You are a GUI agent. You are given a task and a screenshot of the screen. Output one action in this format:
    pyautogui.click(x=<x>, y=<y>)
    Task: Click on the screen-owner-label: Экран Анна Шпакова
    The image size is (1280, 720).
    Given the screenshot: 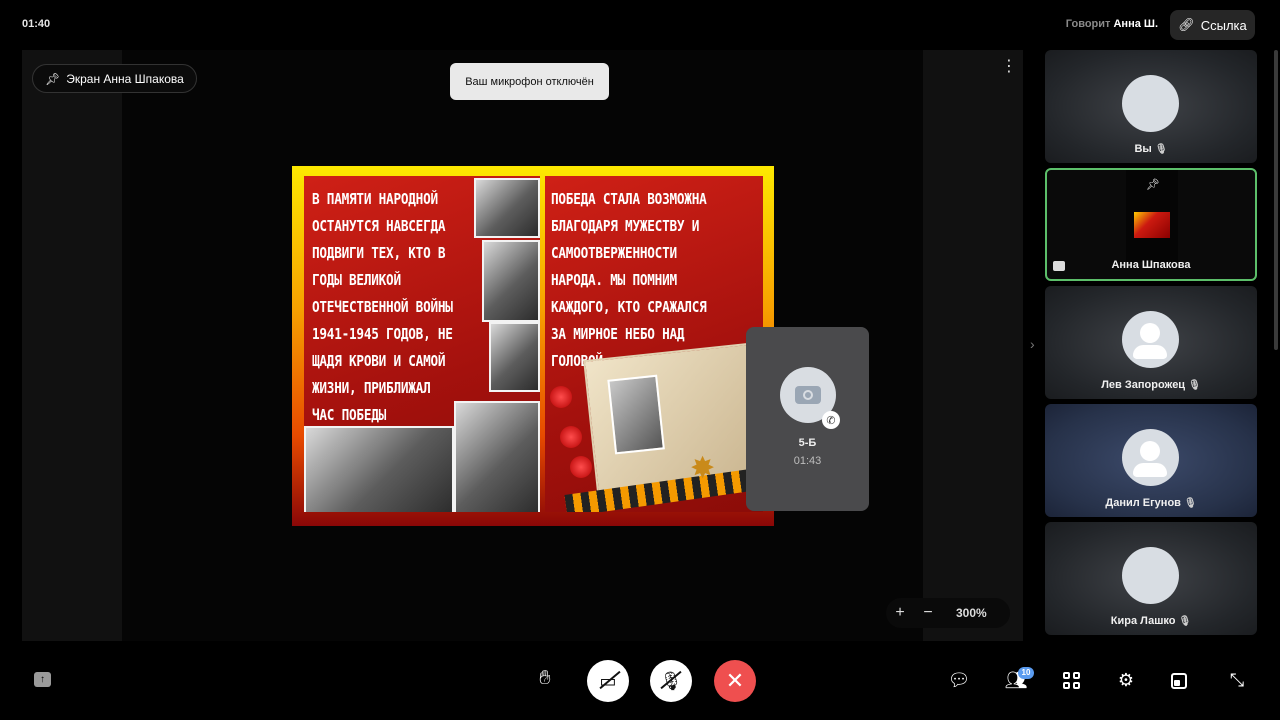 What is the action you would take?
    pyautogui.click(x=125, y=78)
    